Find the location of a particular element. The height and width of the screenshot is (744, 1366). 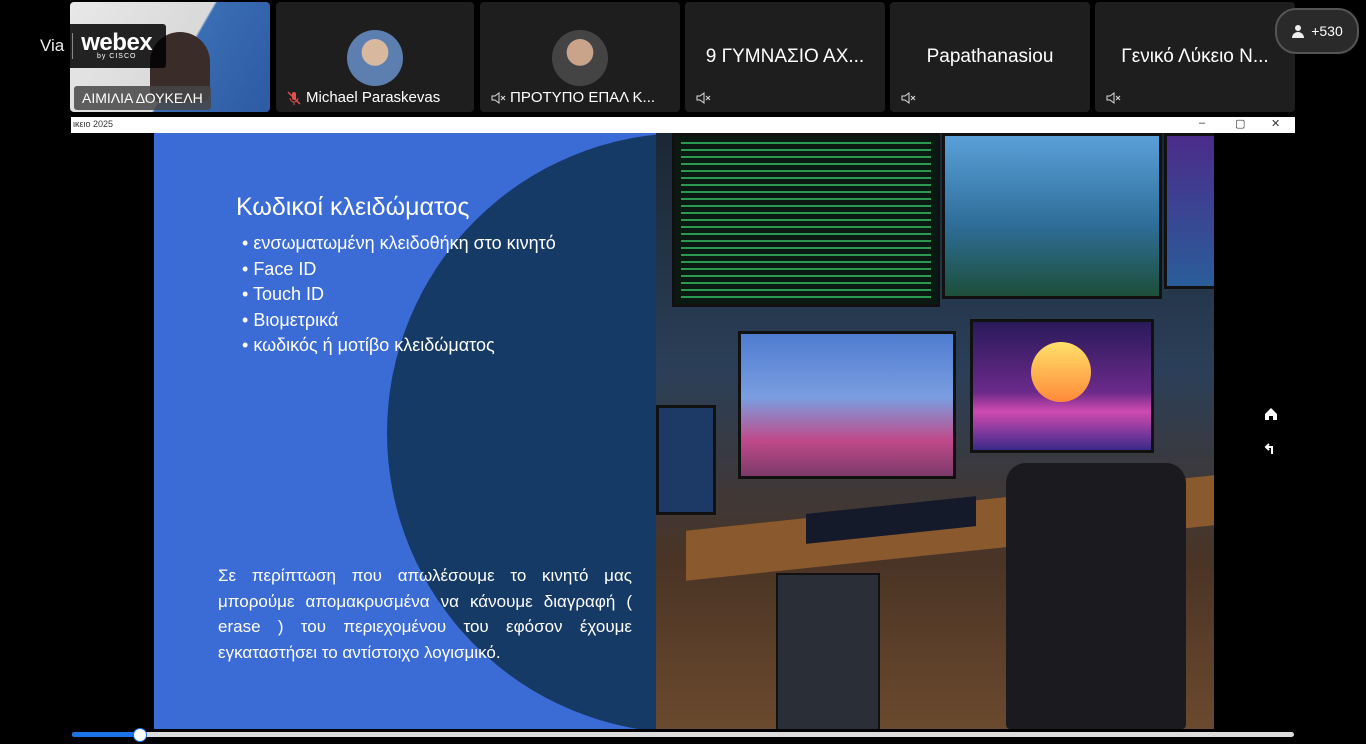

side-monitor is located at coordinates (1189, 211).